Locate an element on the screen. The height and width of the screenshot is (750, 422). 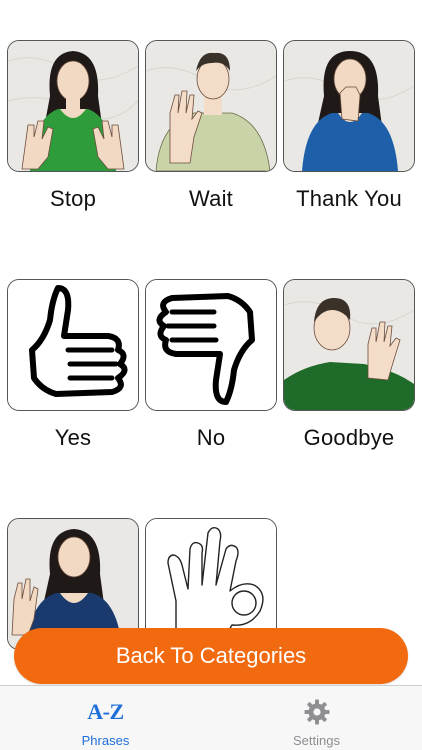
wait-sign-image is located at coordinates (211, 106).